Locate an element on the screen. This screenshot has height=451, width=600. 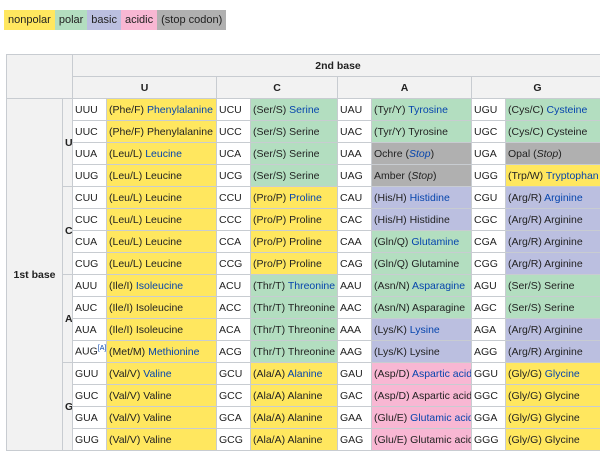
codon-label: GGG is located at coordinates (486, 440).